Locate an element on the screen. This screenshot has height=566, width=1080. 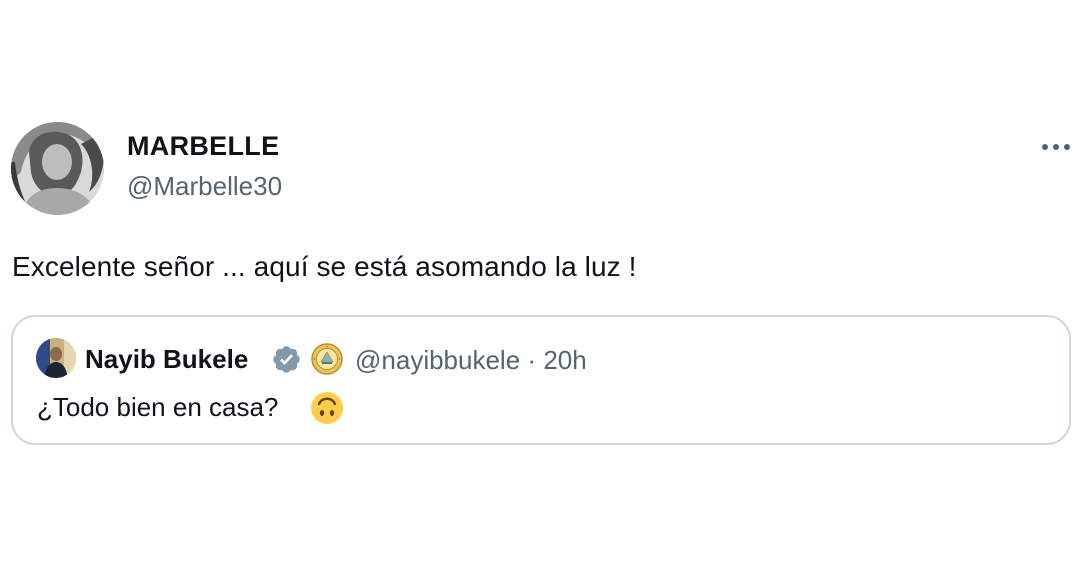
author-handle: @Marbelle30 is located at coordinates (204, 186).